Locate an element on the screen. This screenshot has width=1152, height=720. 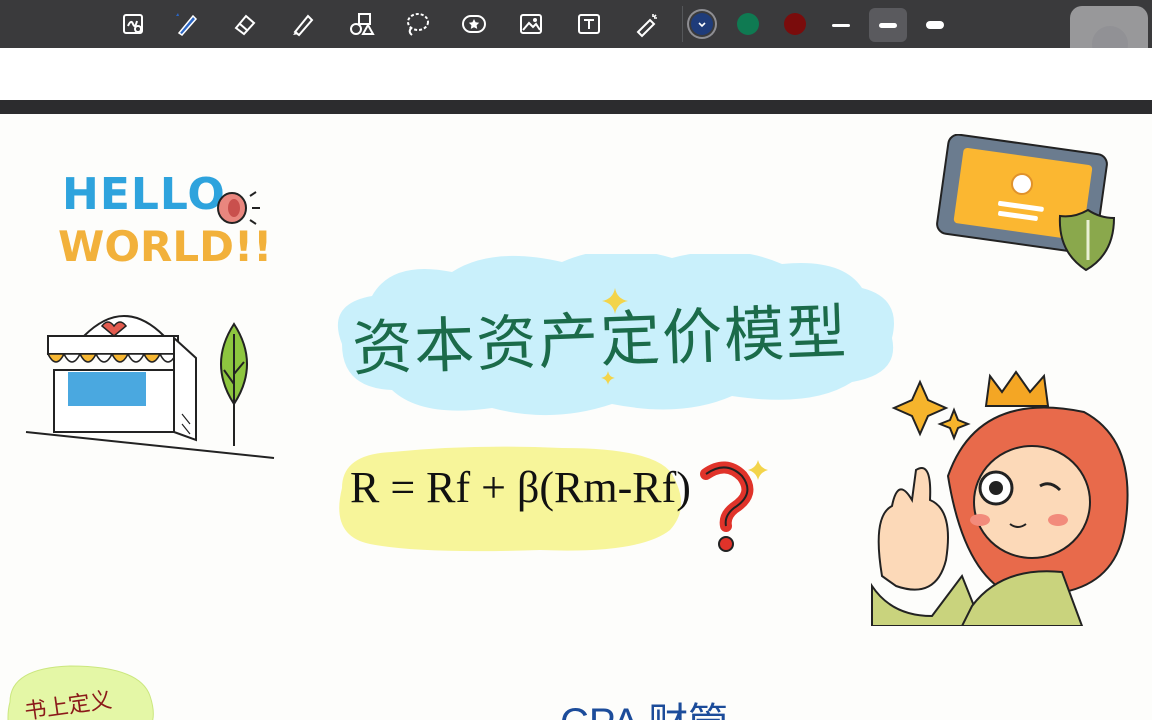
megaphone-icon is located at coordinates (238, 208).